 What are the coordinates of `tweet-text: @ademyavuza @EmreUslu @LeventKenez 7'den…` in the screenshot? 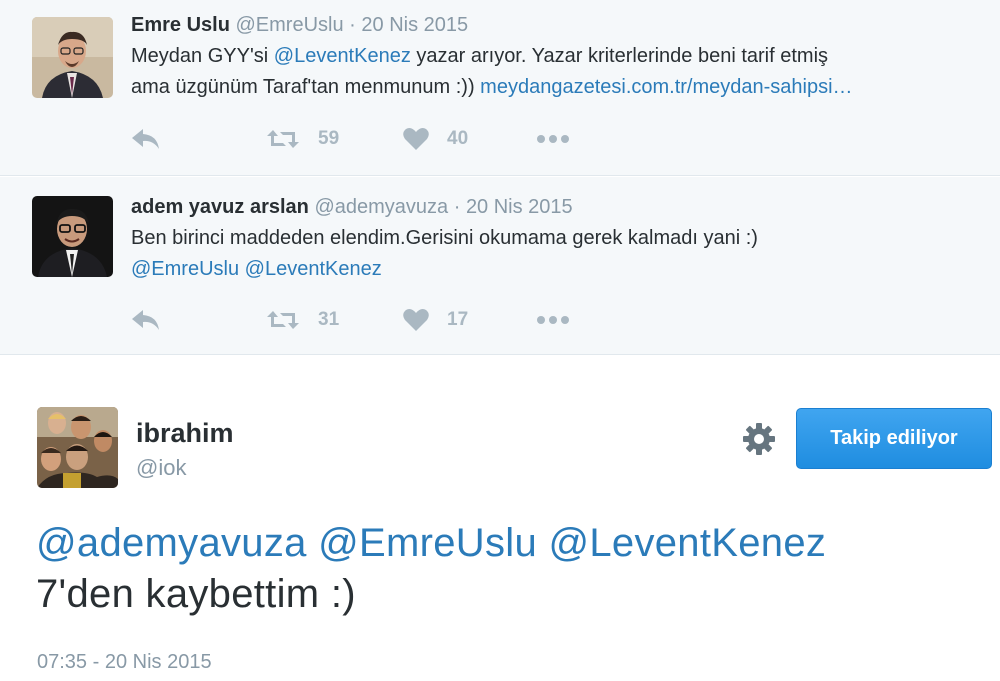 It's located at (511, 569).